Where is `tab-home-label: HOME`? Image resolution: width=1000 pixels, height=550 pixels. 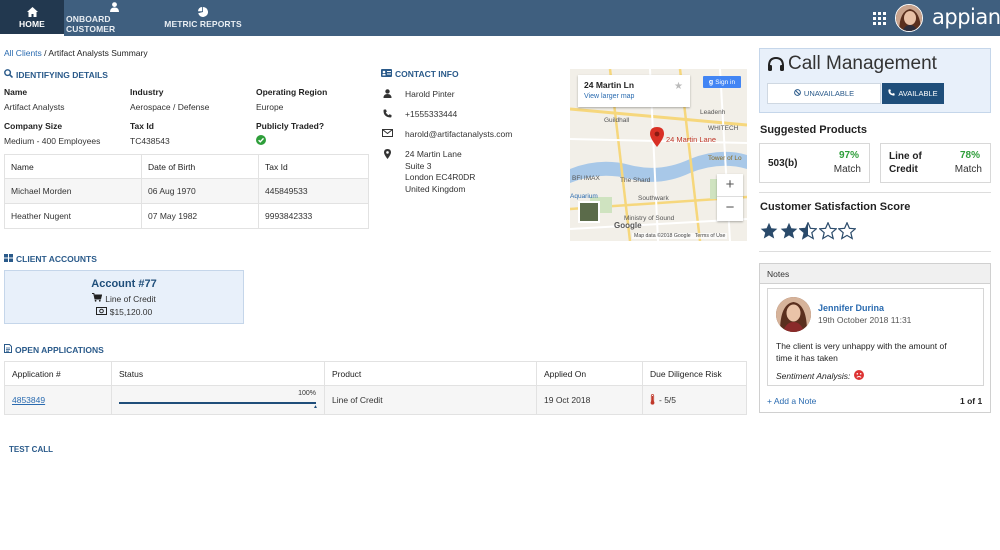 tab-home-label: HOME is located at coordinates (32, 24).